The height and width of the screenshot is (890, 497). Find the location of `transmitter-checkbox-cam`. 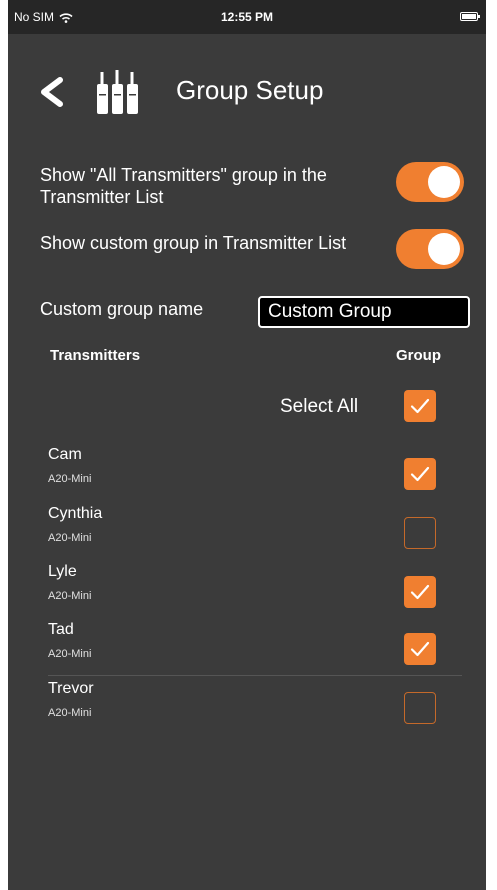

transmitter-checkbox-cam is located at coordinates (420, 474).